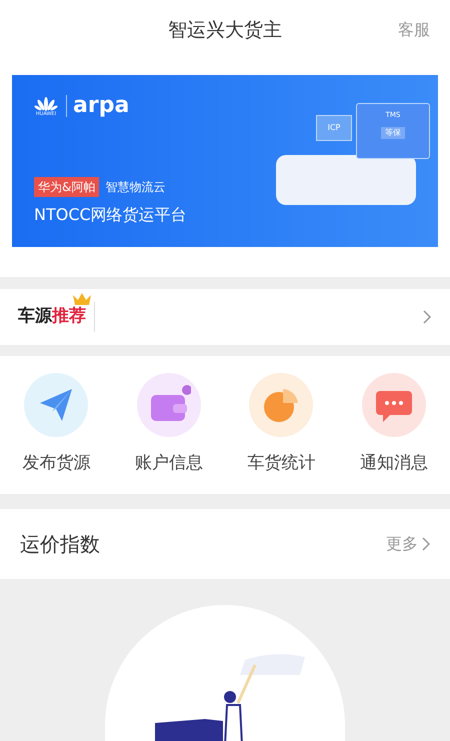 This screenshot has height=741, width=450. Describe the element at coordinates (281, 425) in the screenshot. I see `shortcut-button: 车货统计` at that location.